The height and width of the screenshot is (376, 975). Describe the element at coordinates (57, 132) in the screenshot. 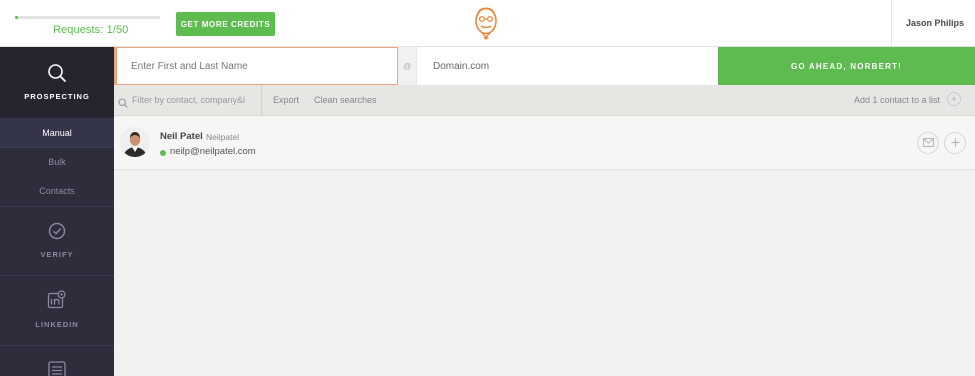

I see `sidebar-item-manual: Manual` at that location.